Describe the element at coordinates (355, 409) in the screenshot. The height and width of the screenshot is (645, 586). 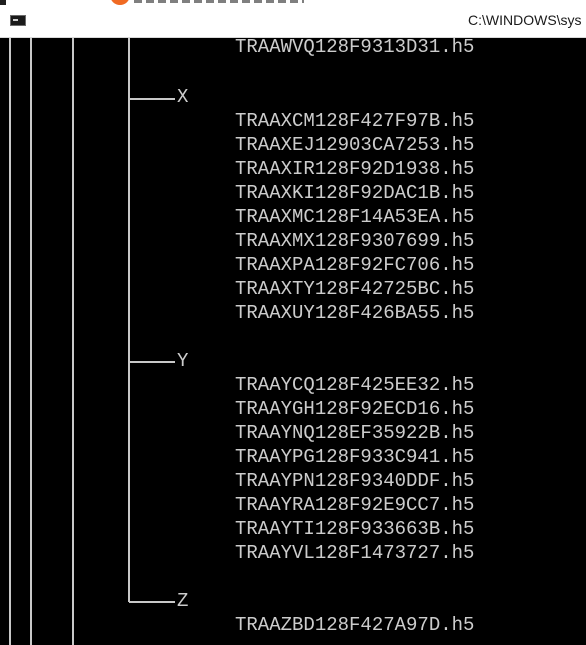
I see `file-entry: TRAAYGH128F92ECD16.h5` at that location.